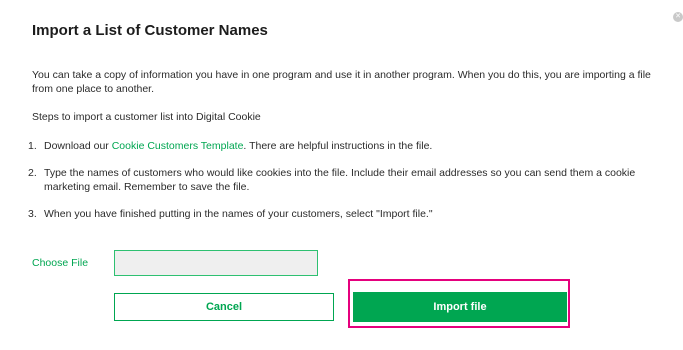 The height and width of the screenshot is (350, 683). Describe the element at coordinates (32, 146) in the screenshot. I see `step-number: 1.` at that location.